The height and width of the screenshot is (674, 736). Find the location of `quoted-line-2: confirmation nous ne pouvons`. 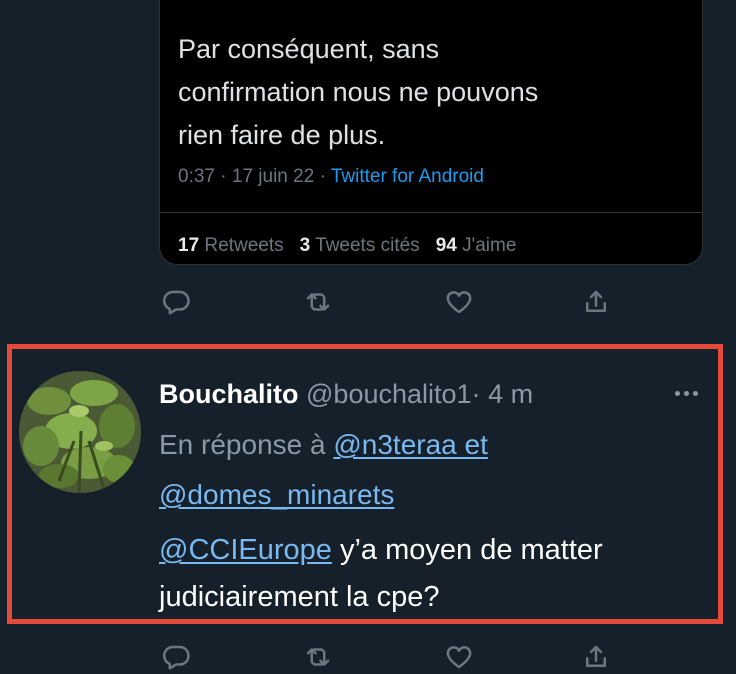

quoted-line-2: confirmation nous ne pouvons is located at coordinates (358, 92).